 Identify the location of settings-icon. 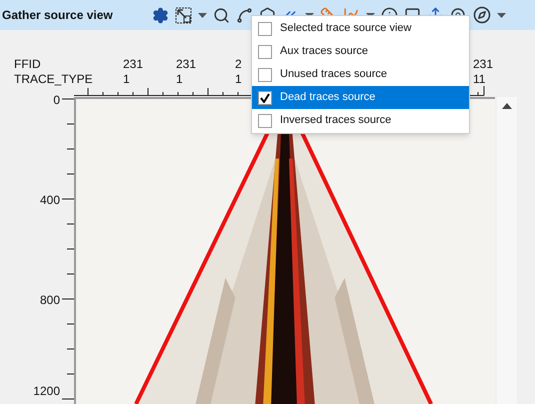
(160, 15).